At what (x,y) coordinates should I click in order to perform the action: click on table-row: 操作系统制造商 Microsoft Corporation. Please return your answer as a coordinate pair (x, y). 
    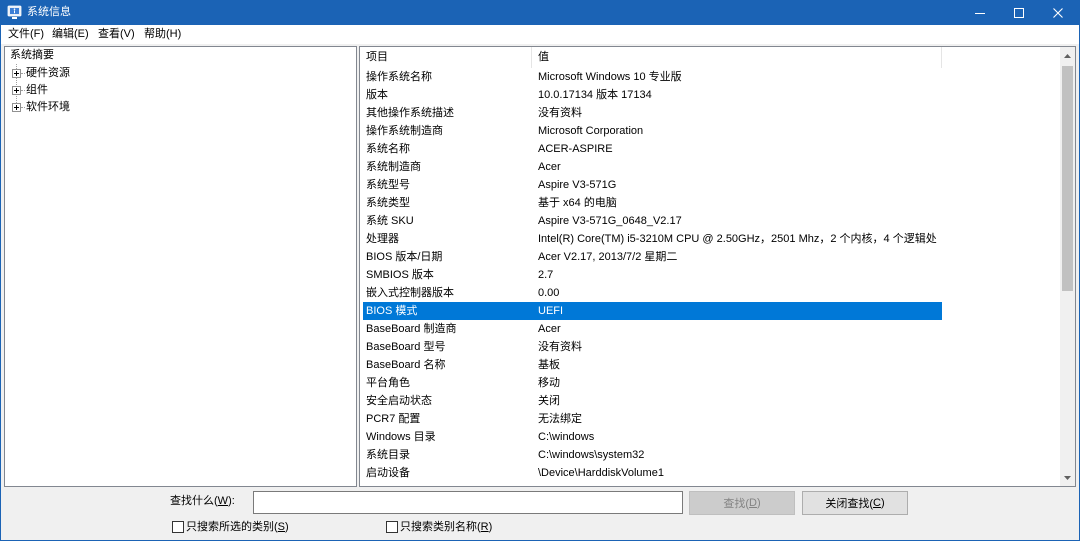
    Looking at the image, I should click on (652, 131).